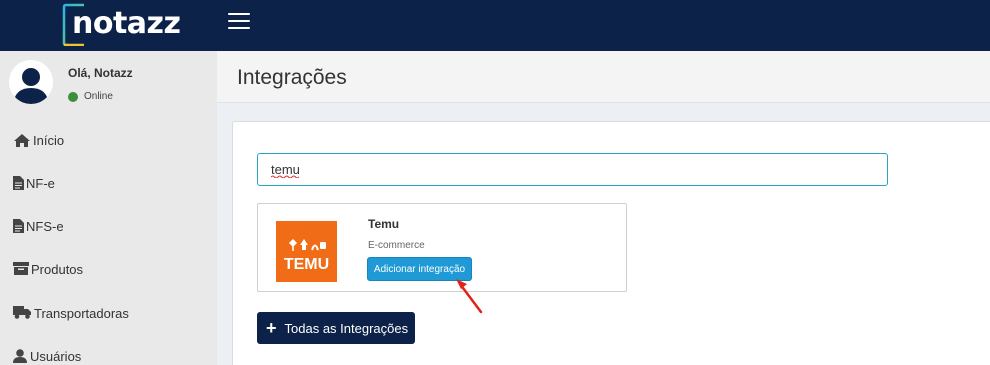  Describe the element at coordinates (292, 77) in the screenshot. I see `page-title: Integrações` at that location.